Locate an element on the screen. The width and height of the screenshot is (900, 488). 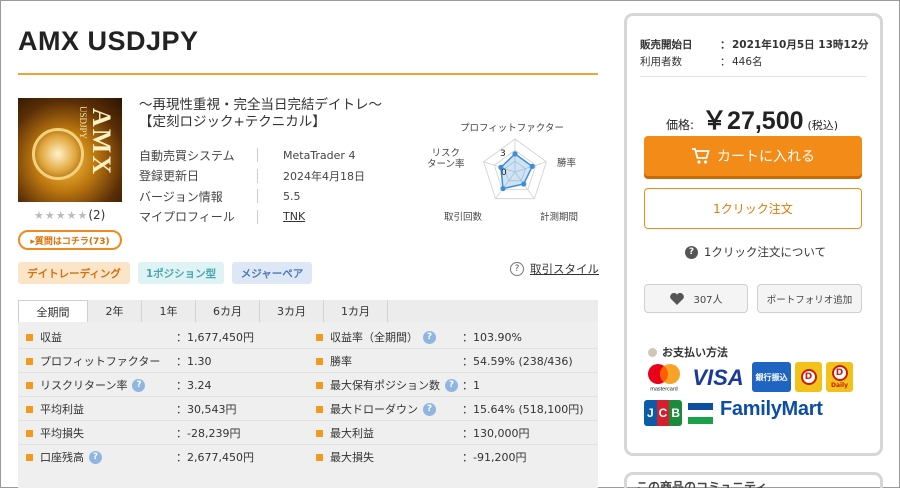
stat-label: 平均損失 is located at coordinates (62, 433).